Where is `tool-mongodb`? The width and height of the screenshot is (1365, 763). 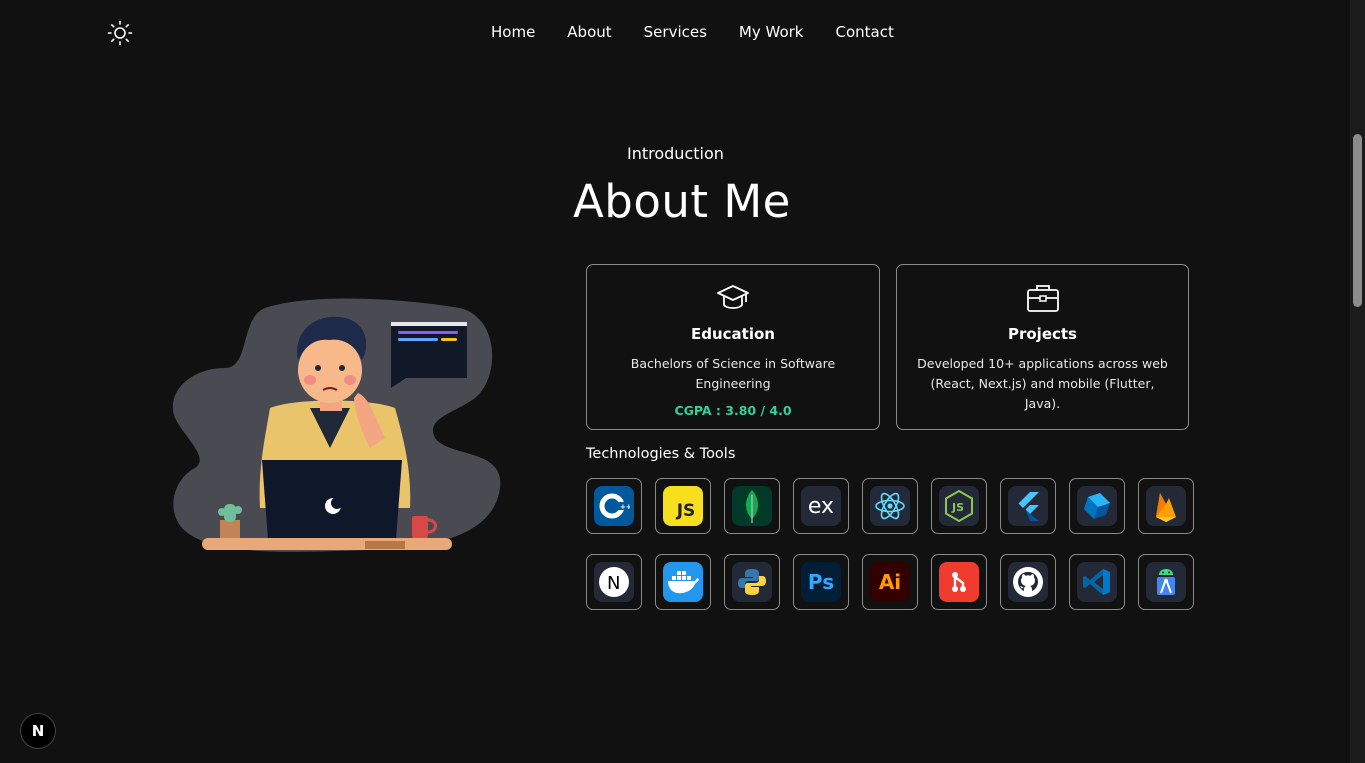
tool-mongodb is located at coordinates (752, 506).